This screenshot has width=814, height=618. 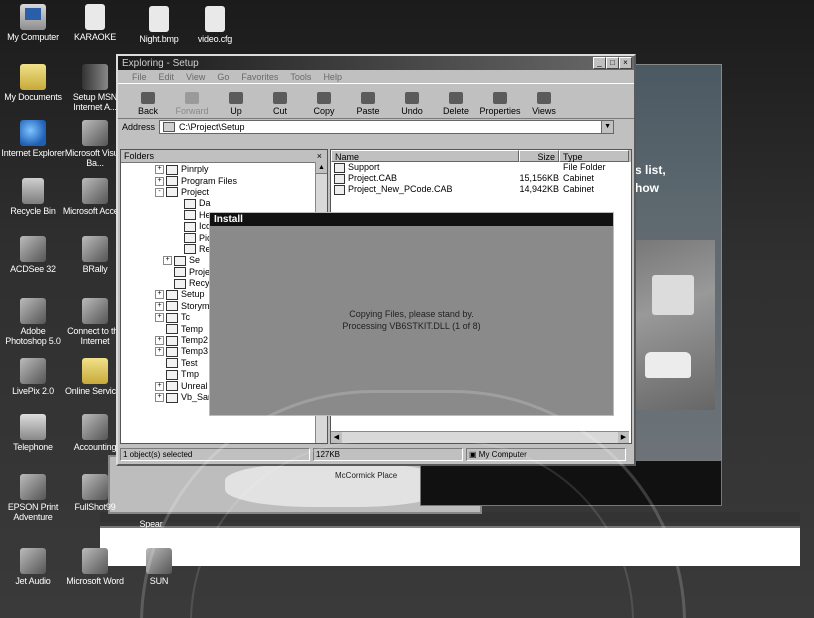 I want to click on install-dialog-title: Install, so click(x=411, y=219).